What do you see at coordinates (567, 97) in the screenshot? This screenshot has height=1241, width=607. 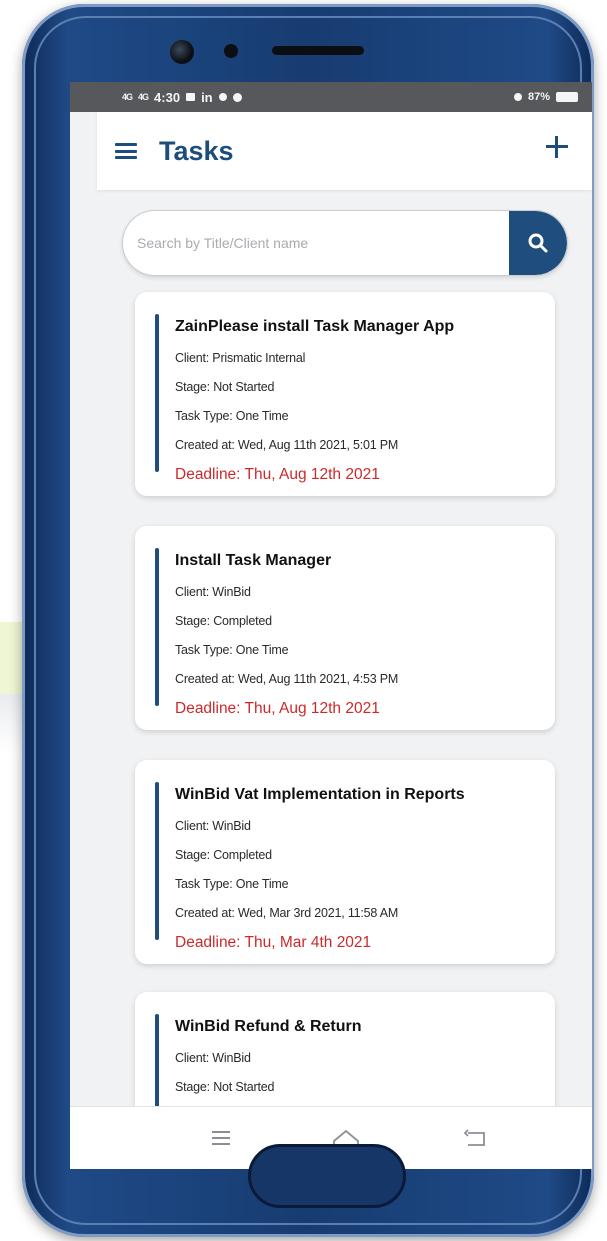 I see `battery-icon` at bounding box center [567, 97].